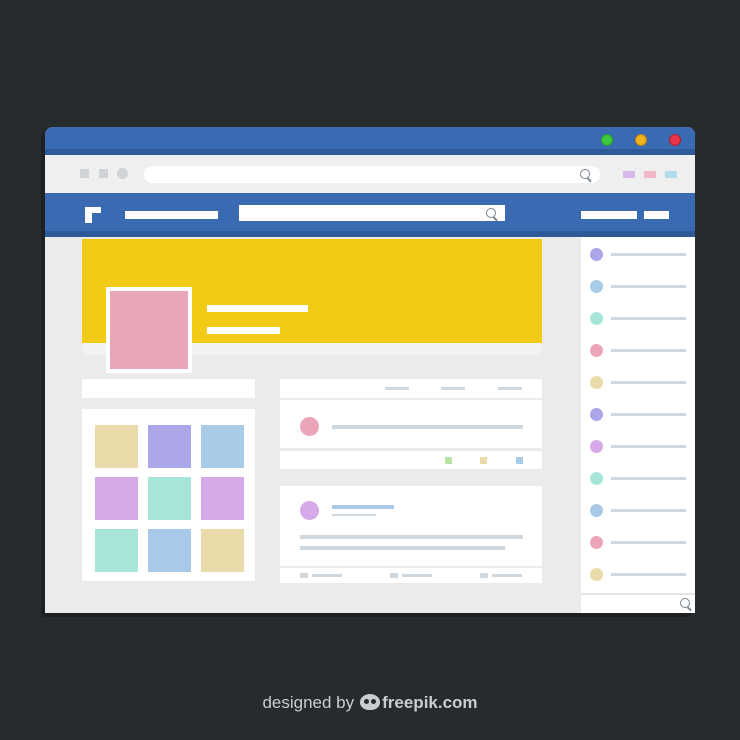  I want to click on profile-avatar, so click(149, 330).